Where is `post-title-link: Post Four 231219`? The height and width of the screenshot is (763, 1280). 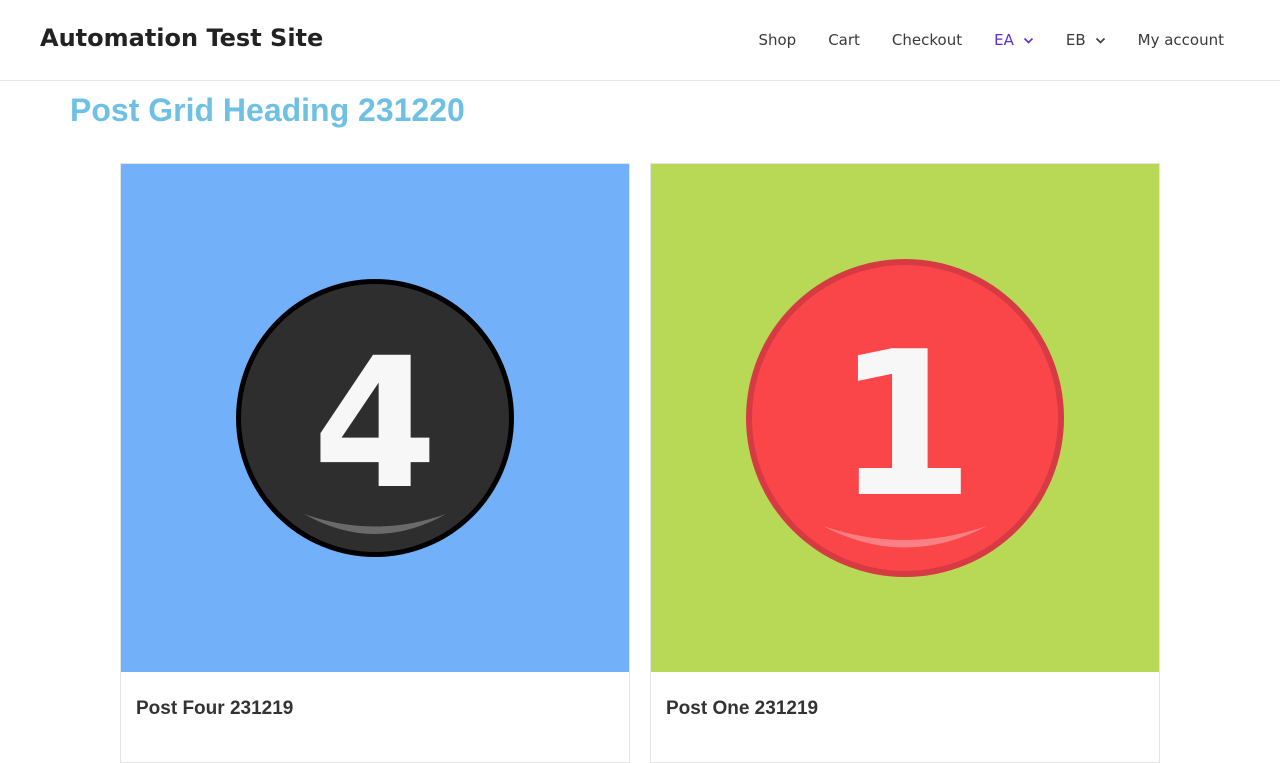 post-title-link: Post Four 231219 is located at coordinates (214, 709).